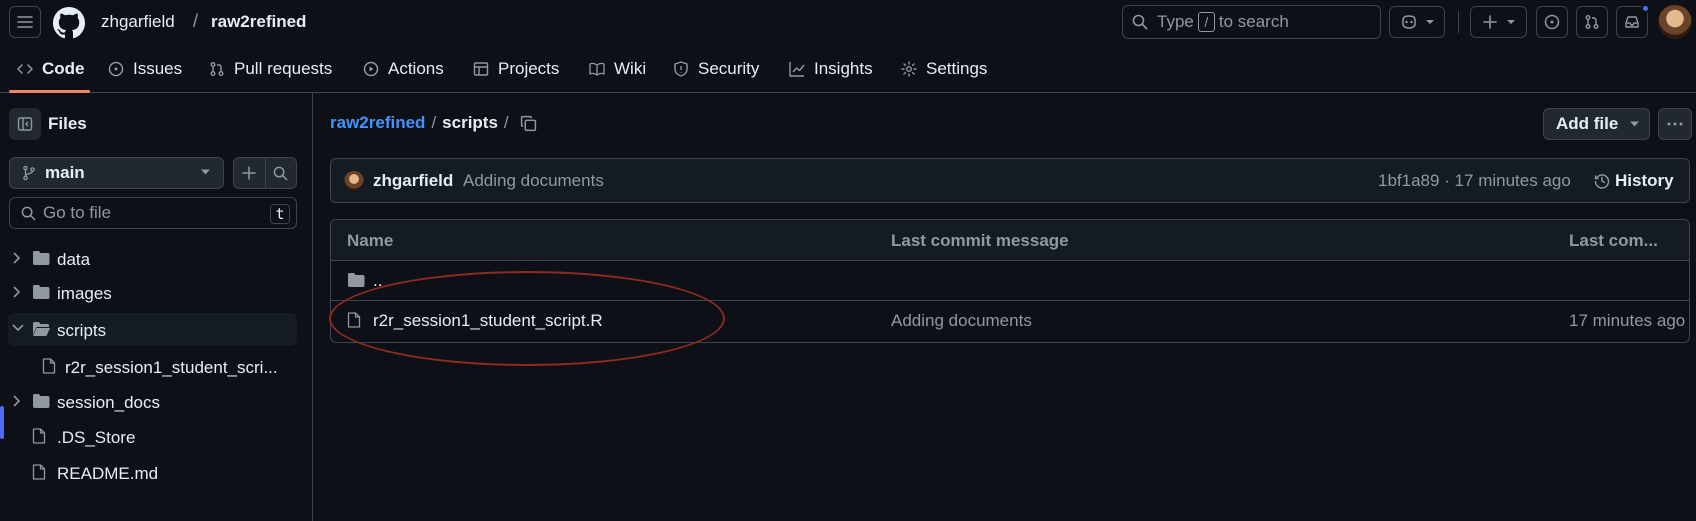 The height and width of the screenshot is (521, 1696). I want to click on go-to-file-input: Go to file t, so click(153, 213).